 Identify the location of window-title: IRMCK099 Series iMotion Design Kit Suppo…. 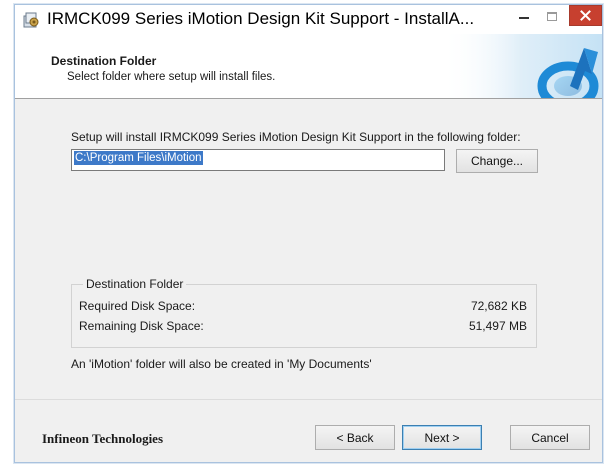
(261, 18).